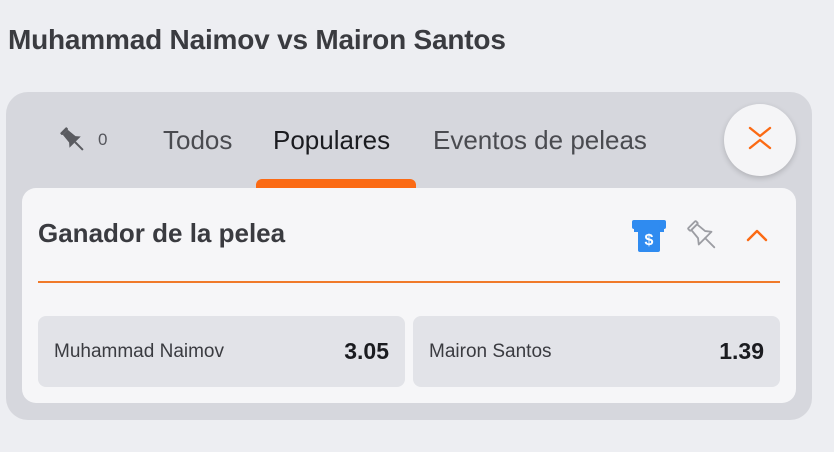  What do you see at coordinates (257, 39) in the screenshot?
I see `page-title: Muhammad Naimov vs Mairon Santos` at bounding box center [257, 39].